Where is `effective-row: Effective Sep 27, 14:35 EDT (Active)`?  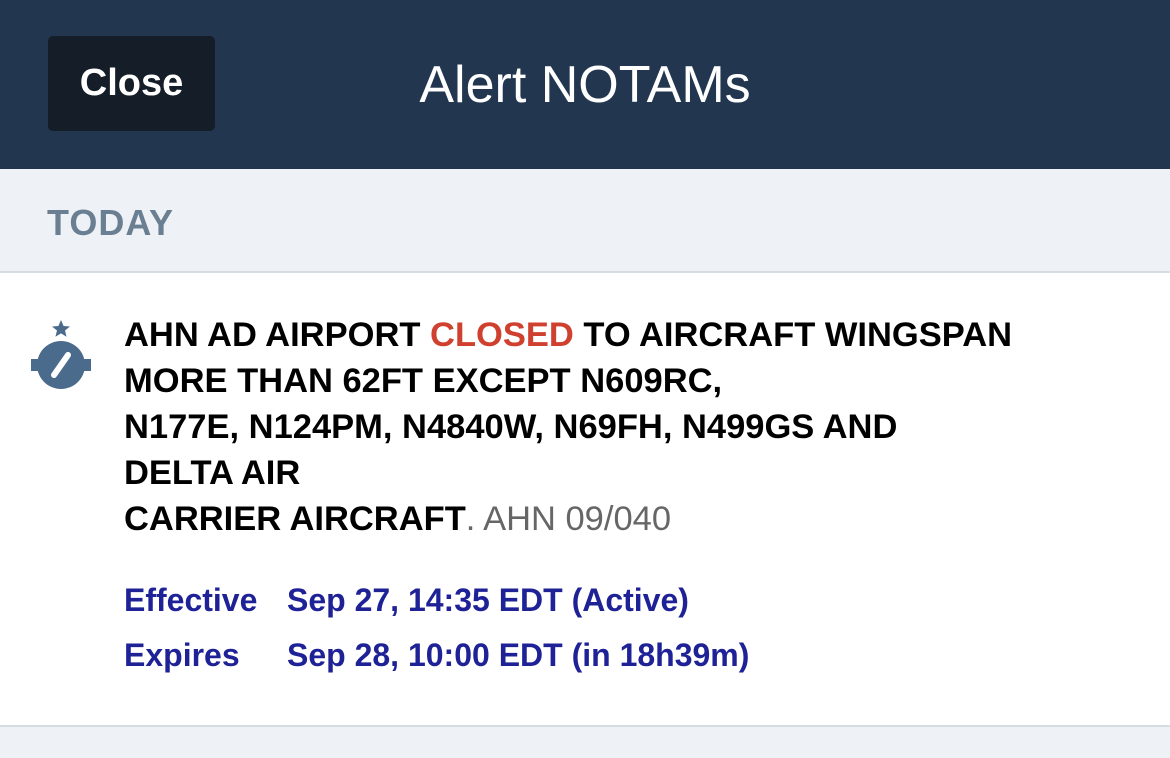 effective-row: Effective Sep 27, 14:35 EDT (Active) is located at coordinates (406, 600).